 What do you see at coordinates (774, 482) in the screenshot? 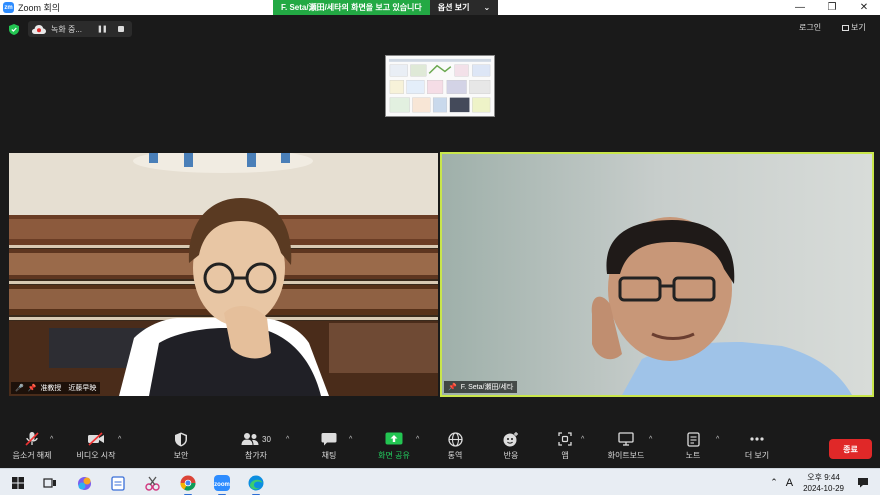
I see `chevron-up-icon: ⌃` at bounding box center [774, 482].